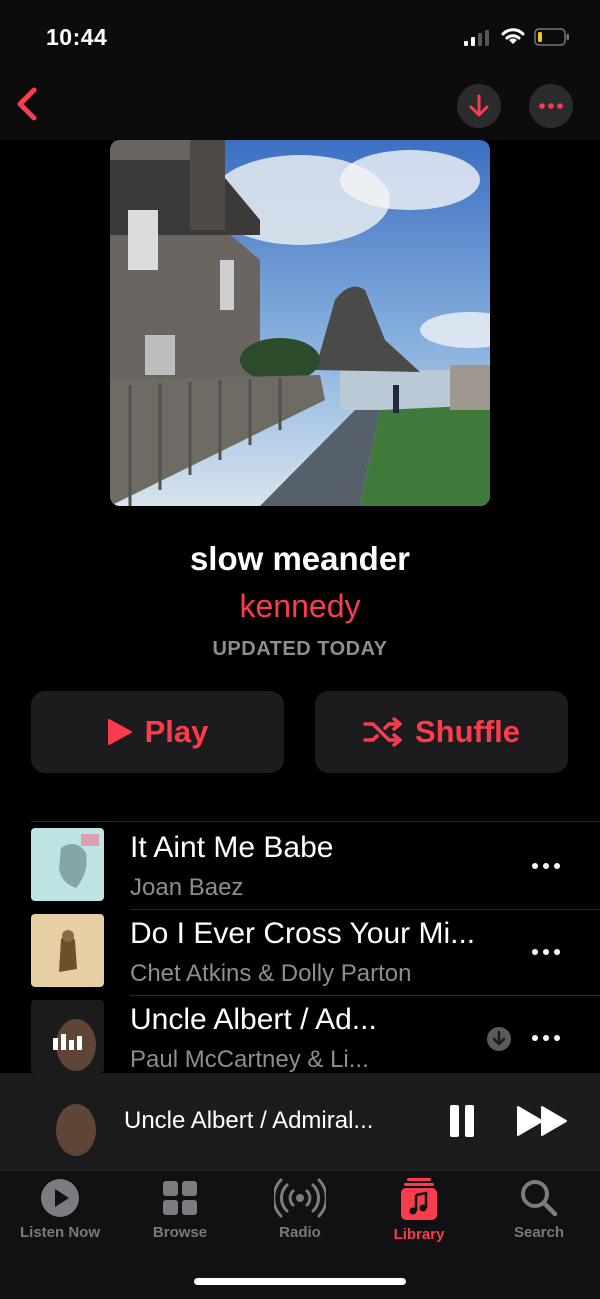  I want to click on divider, so click(315, 821).